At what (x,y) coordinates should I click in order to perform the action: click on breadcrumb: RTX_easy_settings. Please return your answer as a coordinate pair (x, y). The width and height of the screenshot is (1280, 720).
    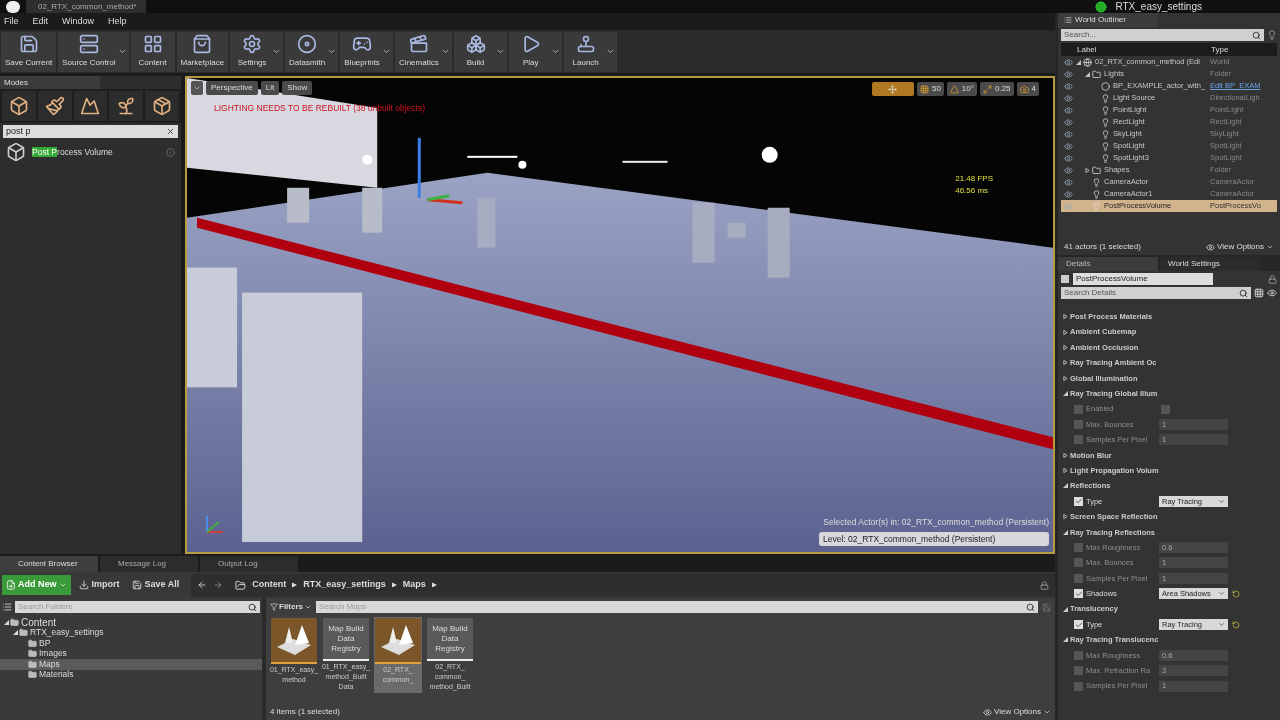
    Looking at the image, I should click on (344, 585).